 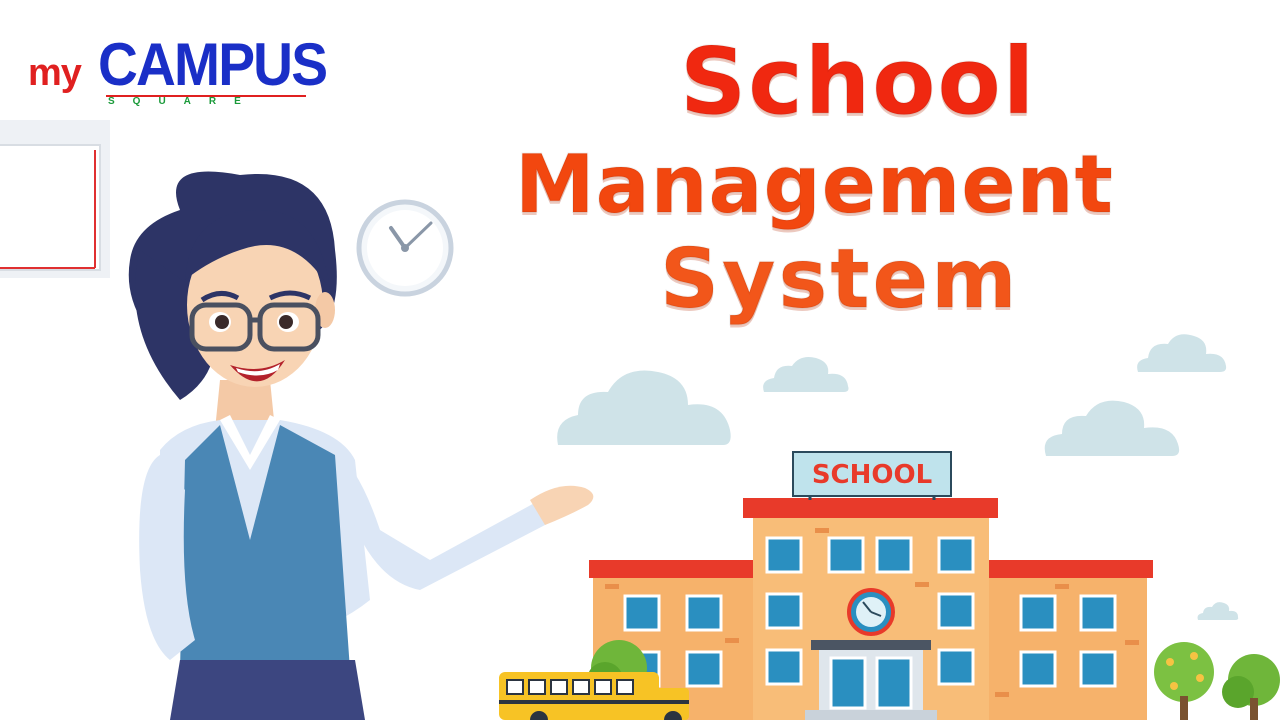 I want to click on logo-campus-text: CAMPUS, so click(x=213, y=64).